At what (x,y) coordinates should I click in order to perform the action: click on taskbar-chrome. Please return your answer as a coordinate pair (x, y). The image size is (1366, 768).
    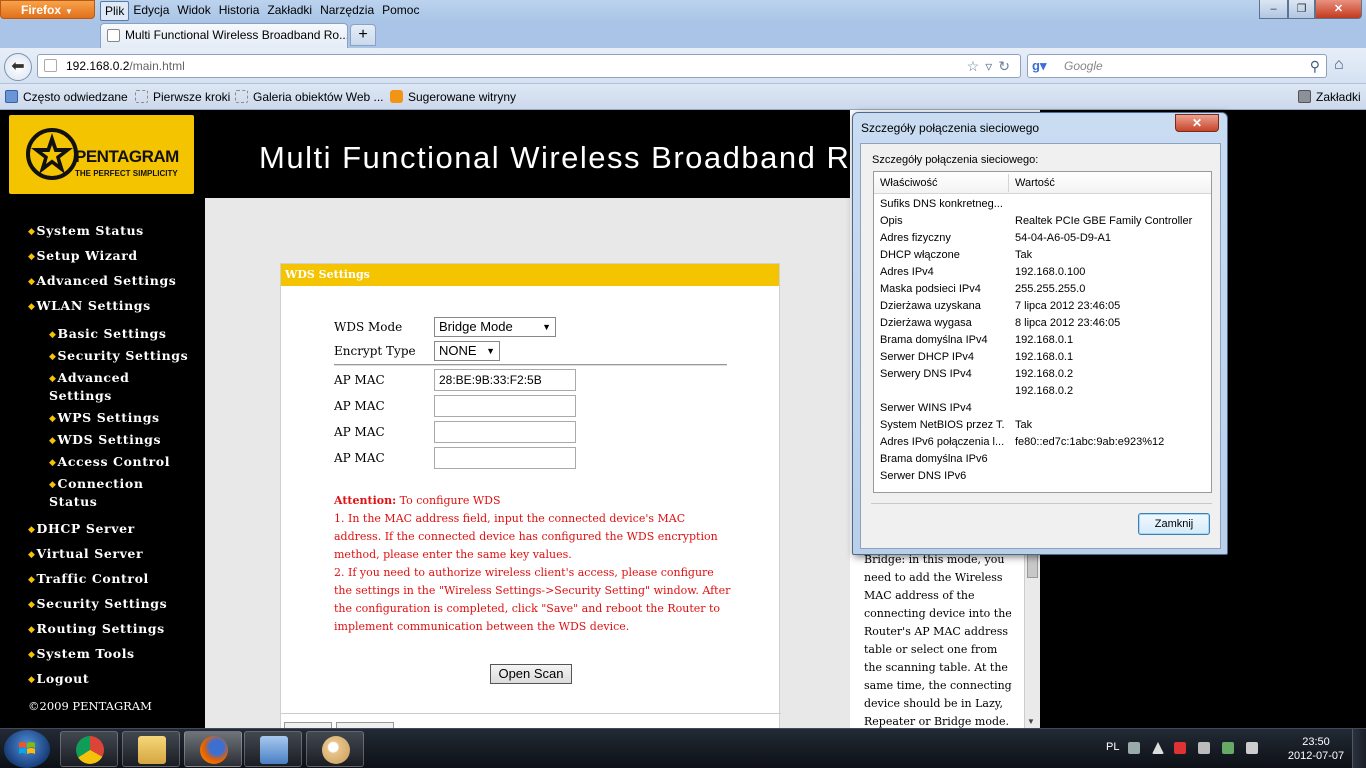
    Looking at the image, I should click on (89, 749).